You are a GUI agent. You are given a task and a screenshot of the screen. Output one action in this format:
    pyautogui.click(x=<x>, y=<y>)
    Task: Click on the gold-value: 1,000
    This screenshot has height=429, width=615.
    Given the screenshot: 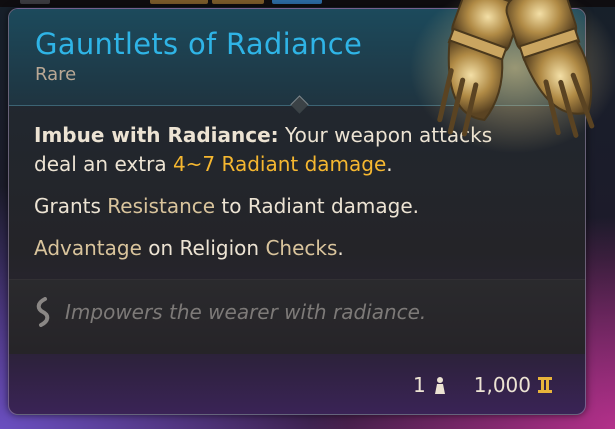 What is the action you would take?
    pyautogui.click(x=502, y=385)
    